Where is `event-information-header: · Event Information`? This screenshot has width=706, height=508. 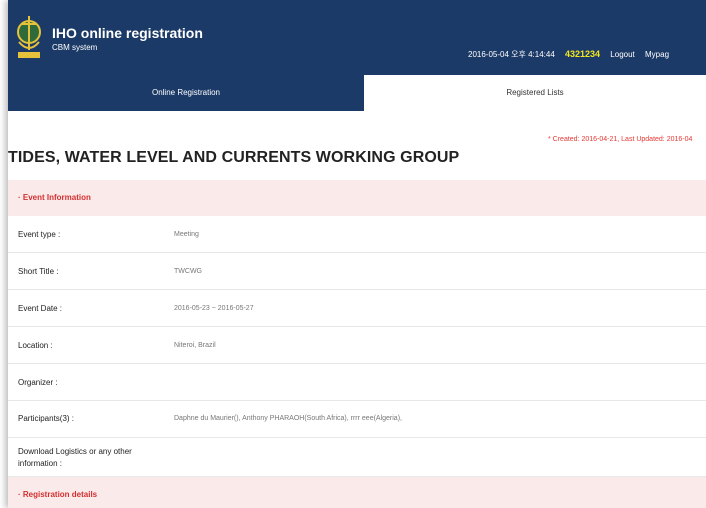 event-information-header: · Event Information is located at coordinates (357, 198).